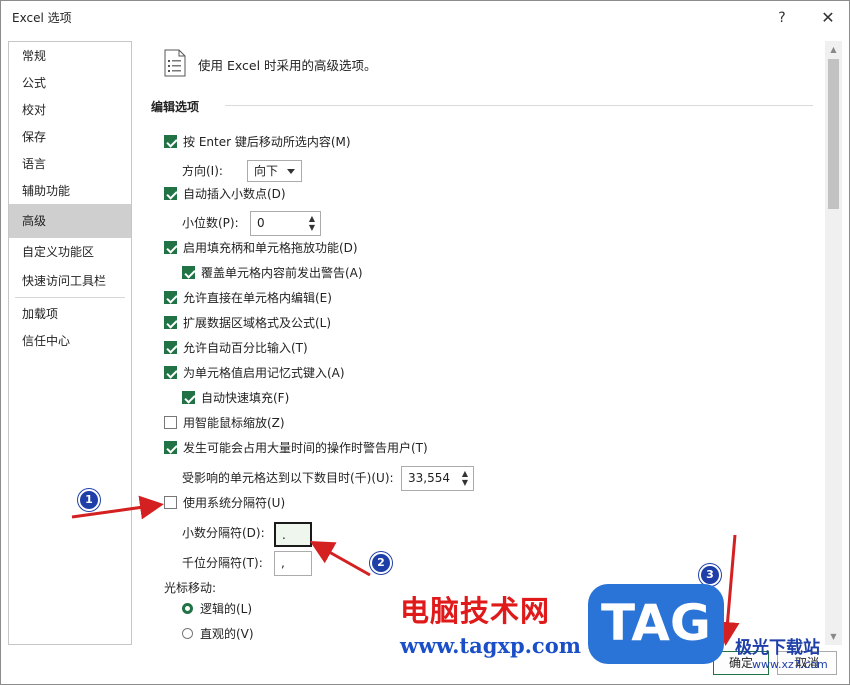  I want to click on option-label: 扩展数据区域格式及公式(L), so click(257, 323).